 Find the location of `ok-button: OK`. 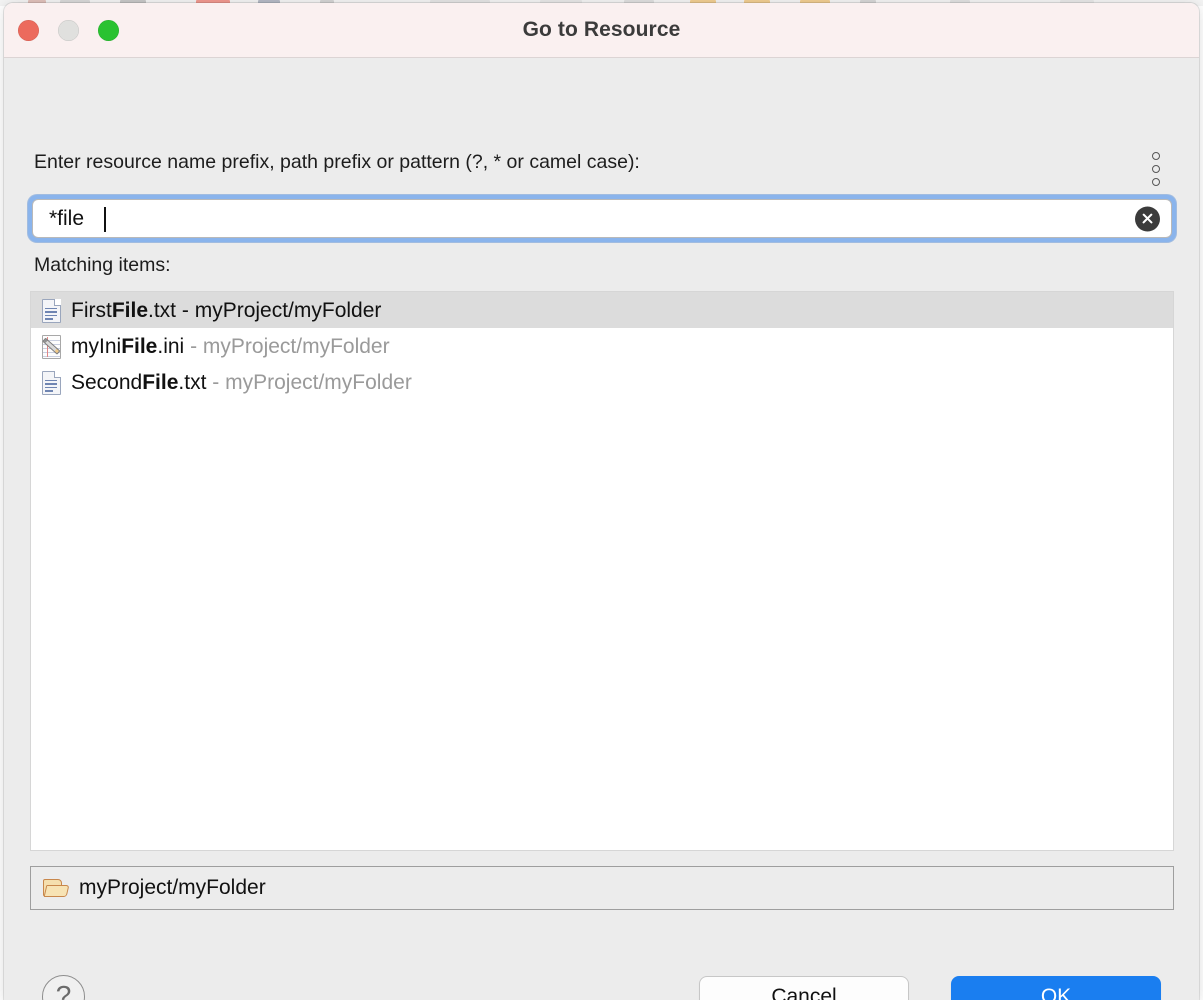

ok-button: OK is located at coordinates (1056, 988).